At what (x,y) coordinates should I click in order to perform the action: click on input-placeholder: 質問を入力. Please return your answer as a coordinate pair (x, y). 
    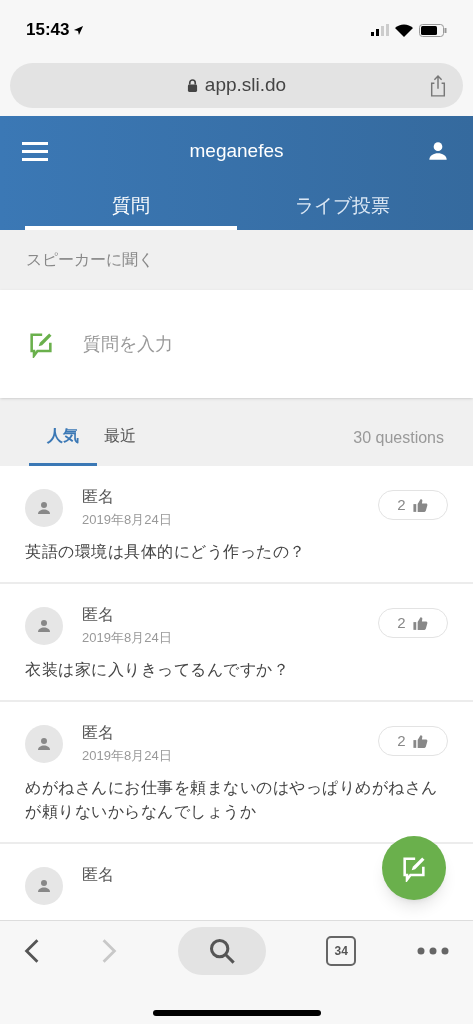
    Looking at the image, I should click on (128, 344).